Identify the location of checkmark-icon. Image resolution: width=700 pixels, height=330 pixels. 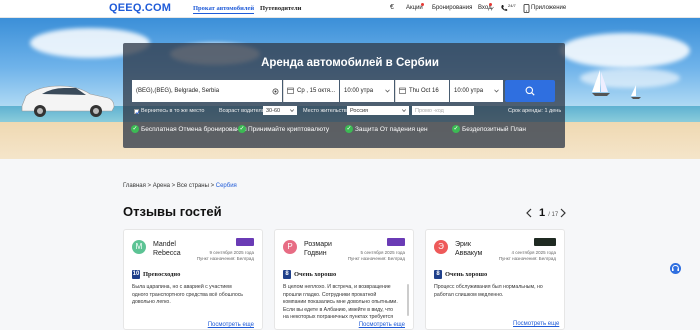
(137, 112).